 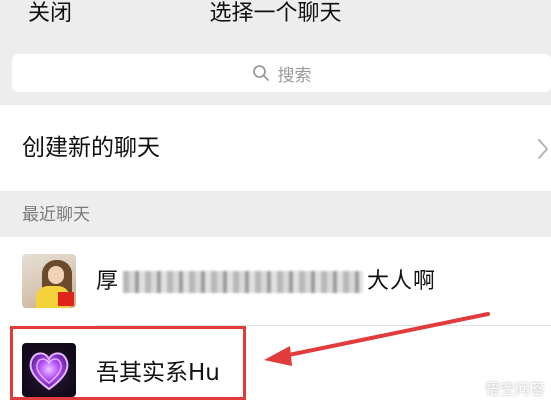 What do you see at coordinates (56, 275) in the screenshot?
I see `avatar-face` at bounding box center [56, 275].